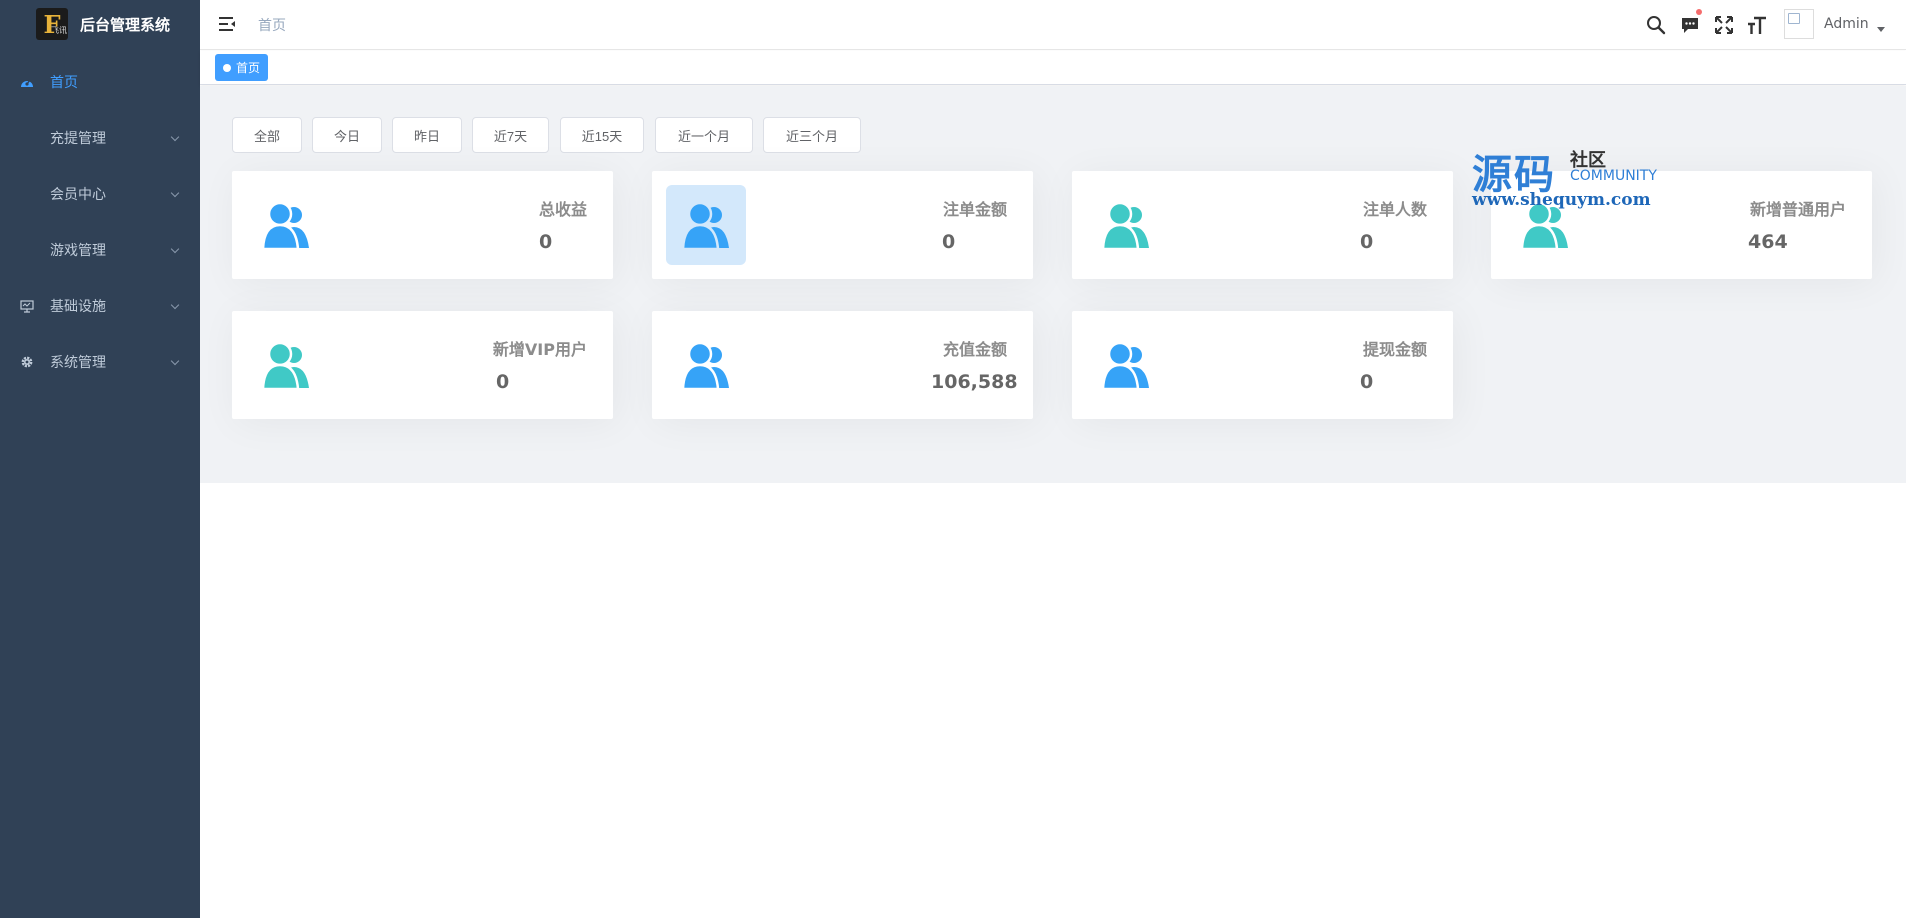  I want to click on stat-label: 总收益, so click(562, 209).